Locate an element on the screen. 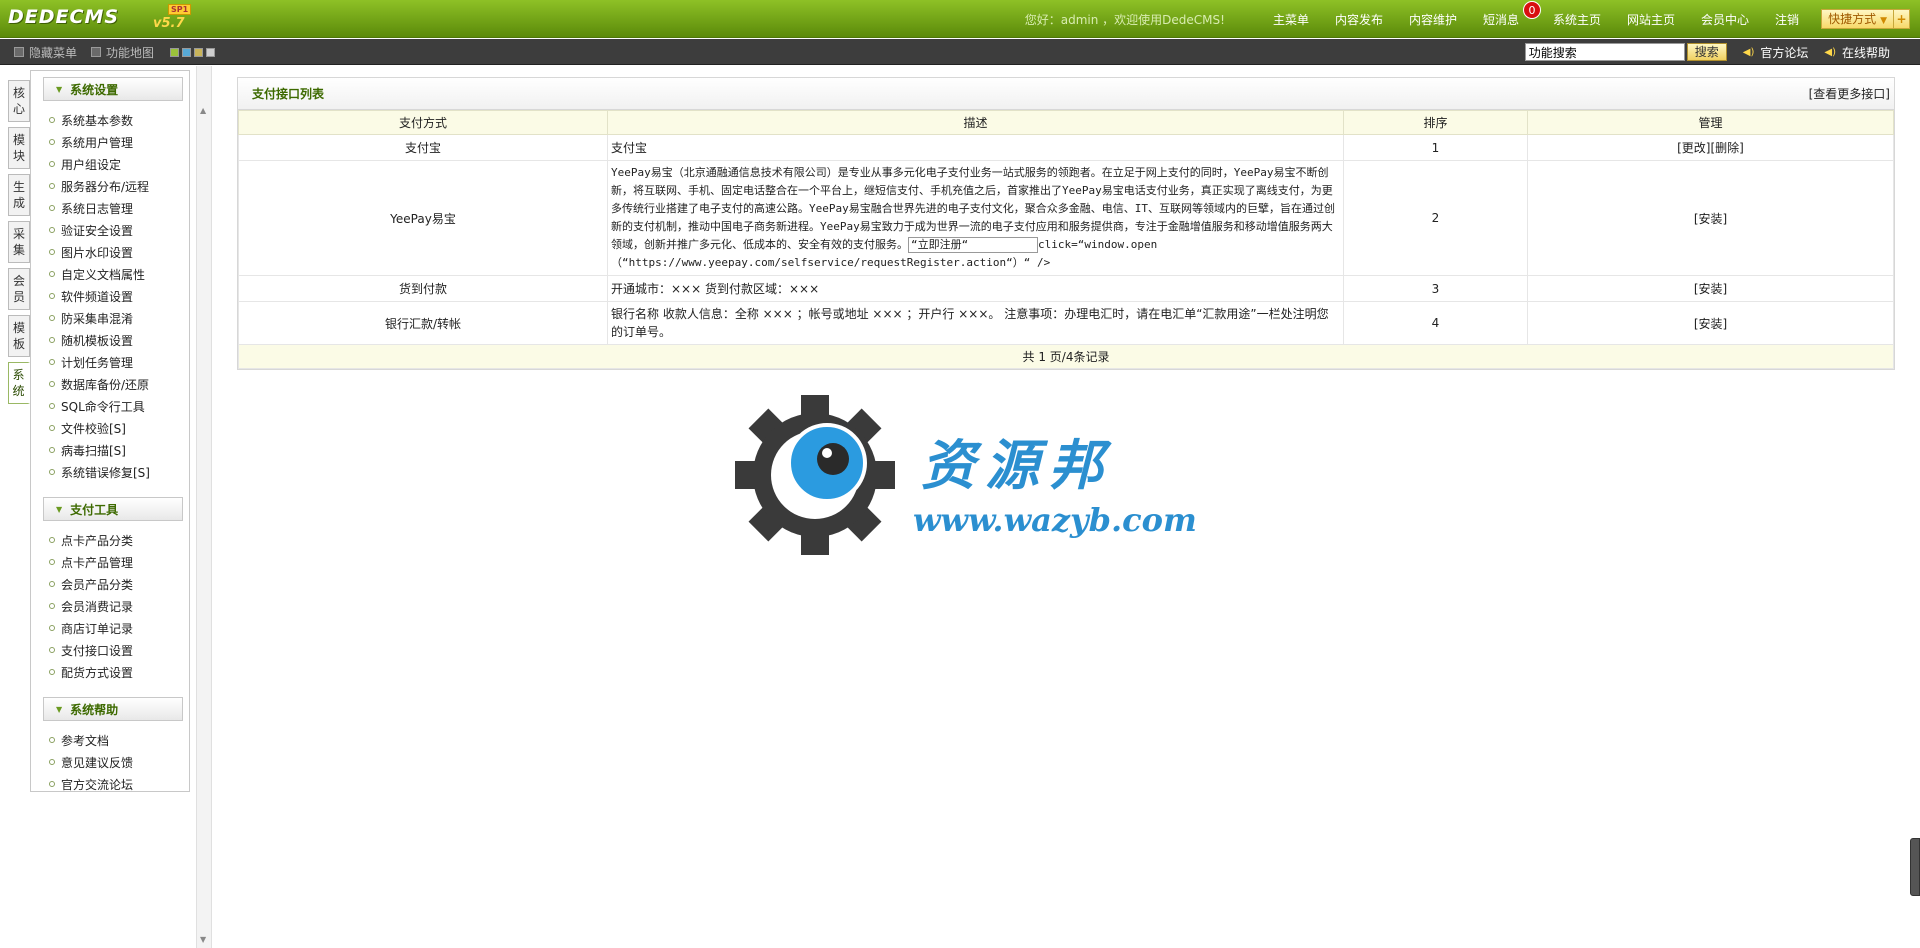  tab-templates: 模板 is located at coordinates (19, 336).